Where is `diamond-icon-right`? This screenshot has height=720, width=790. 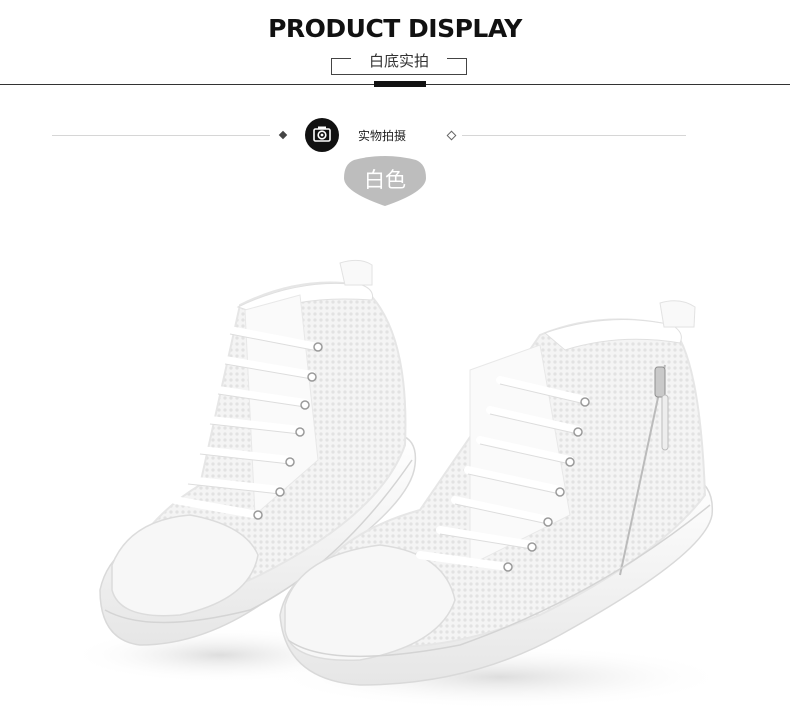 diamond-icon-right is located at coordinates (451, 135).